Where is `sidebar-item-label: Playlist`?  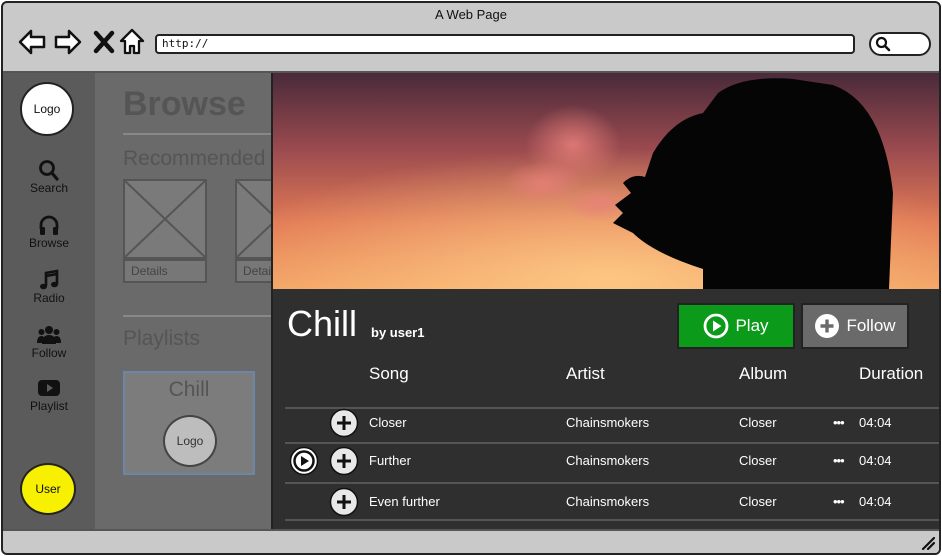 sidebar-item-label: Playlist is located at coordinates (48, 406).